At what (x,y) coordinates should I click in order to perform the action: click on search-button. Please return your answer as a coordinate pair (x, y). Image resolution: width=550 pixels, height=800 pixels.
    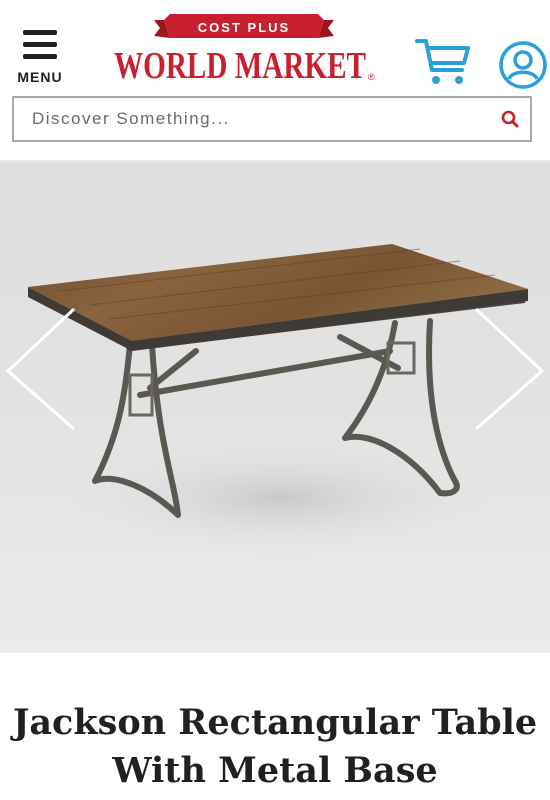
    Looking at the image, I should click on (510, 119).